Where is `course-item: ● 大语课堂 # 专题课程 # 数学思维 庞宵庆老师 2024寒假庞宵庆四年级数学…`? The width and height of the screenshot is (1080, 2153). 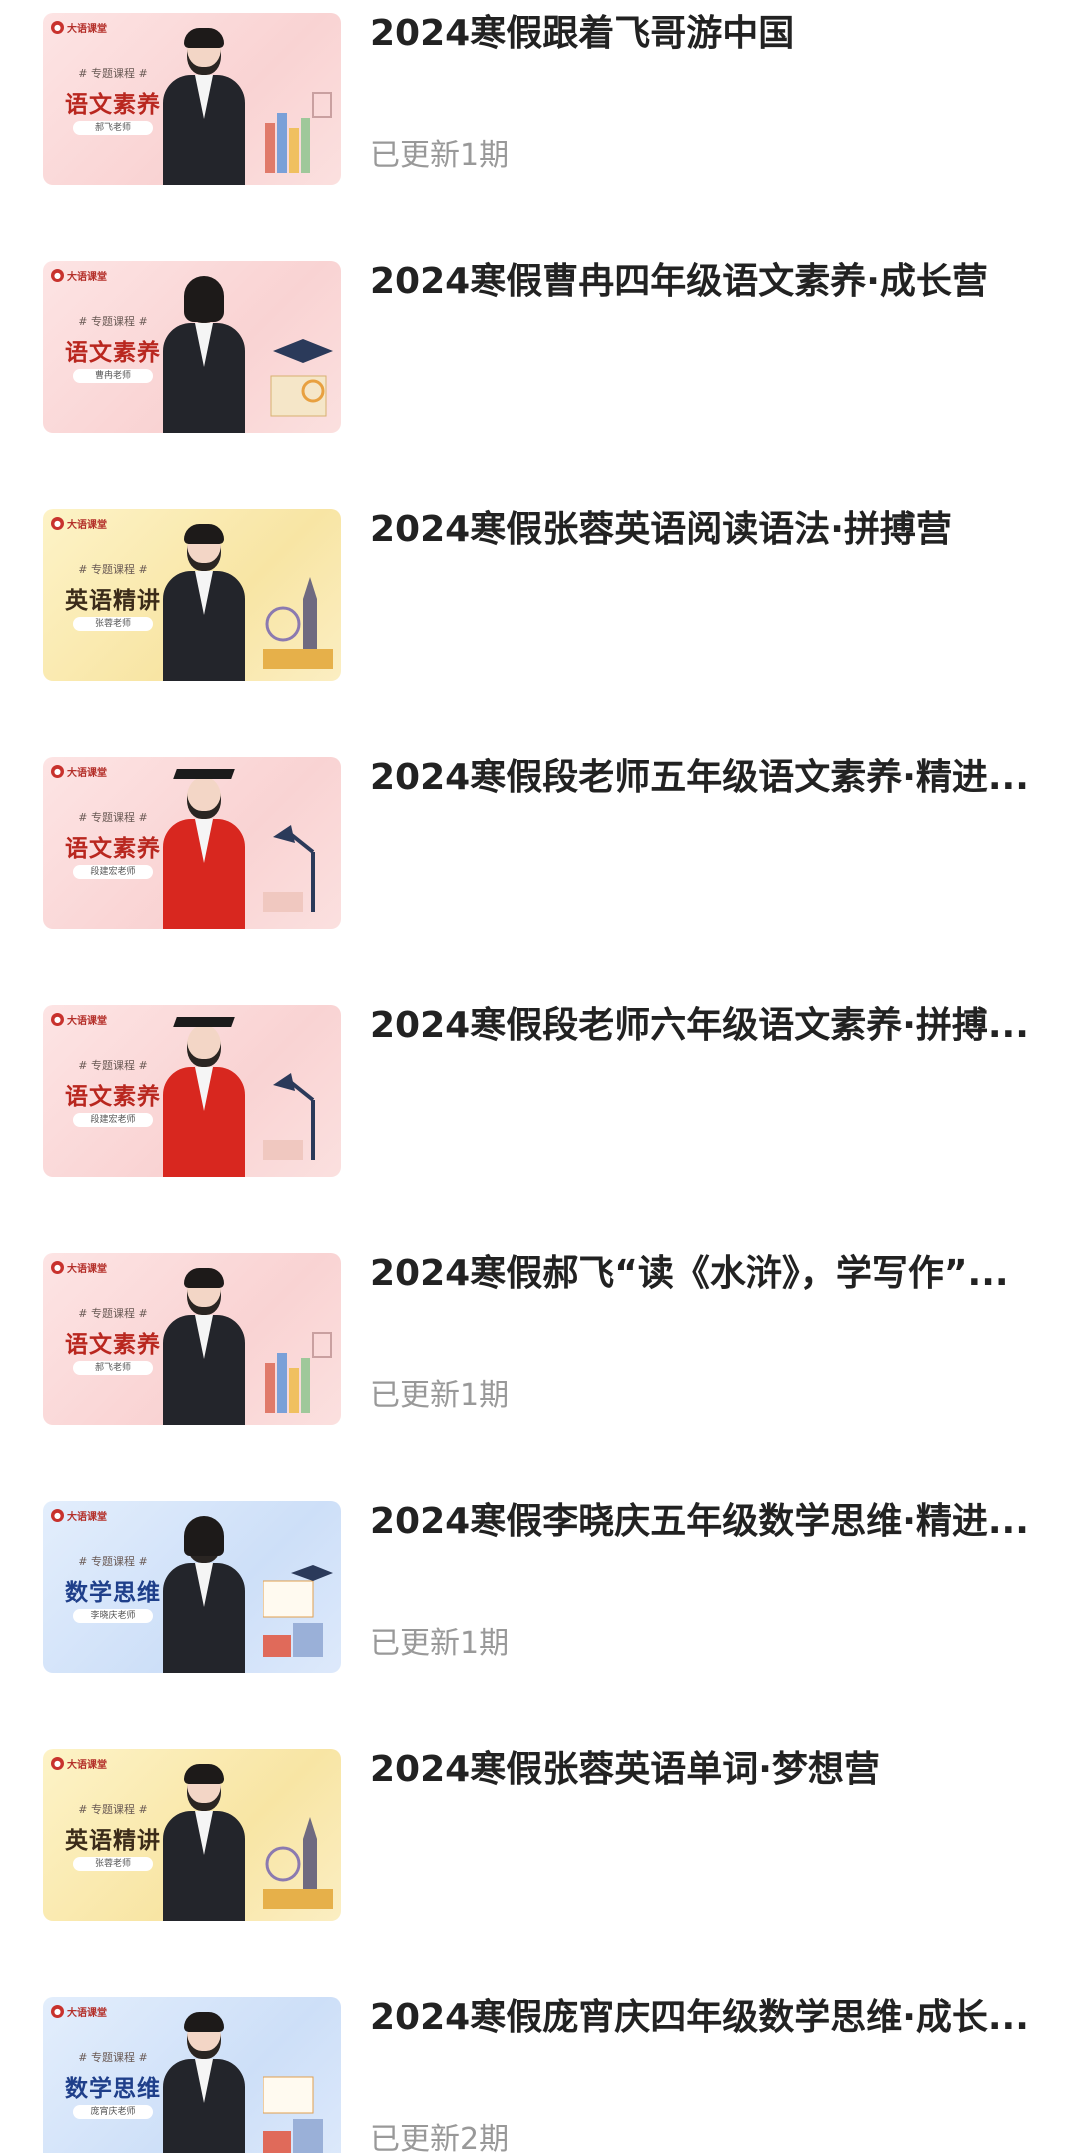 course-item: ● 大语课堂 # 专题课程 # 数学思维 庞宵庆老师 2024寒假庞宵庆四年级数学… is located at coordinates (540, 2068).